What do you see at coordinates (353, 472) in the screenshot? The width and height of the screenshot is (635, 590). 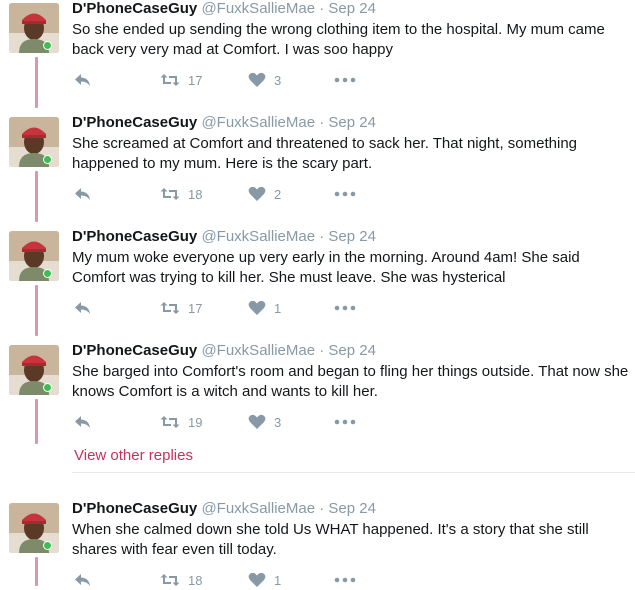 I see `divider` at bounding box center [353, 472].